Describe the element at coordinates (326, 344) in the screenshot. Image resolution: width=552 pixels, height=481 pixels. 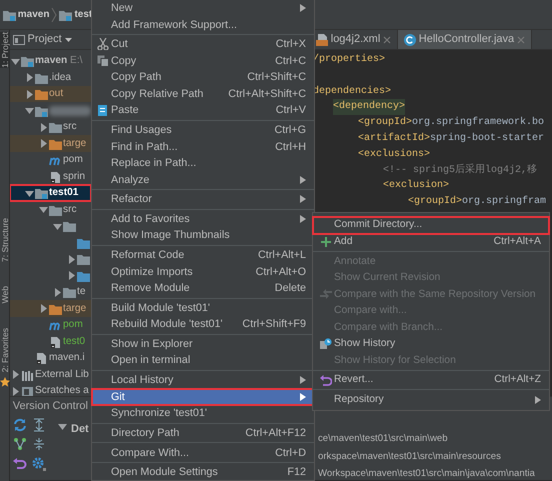
I see `history-icon` at that location.